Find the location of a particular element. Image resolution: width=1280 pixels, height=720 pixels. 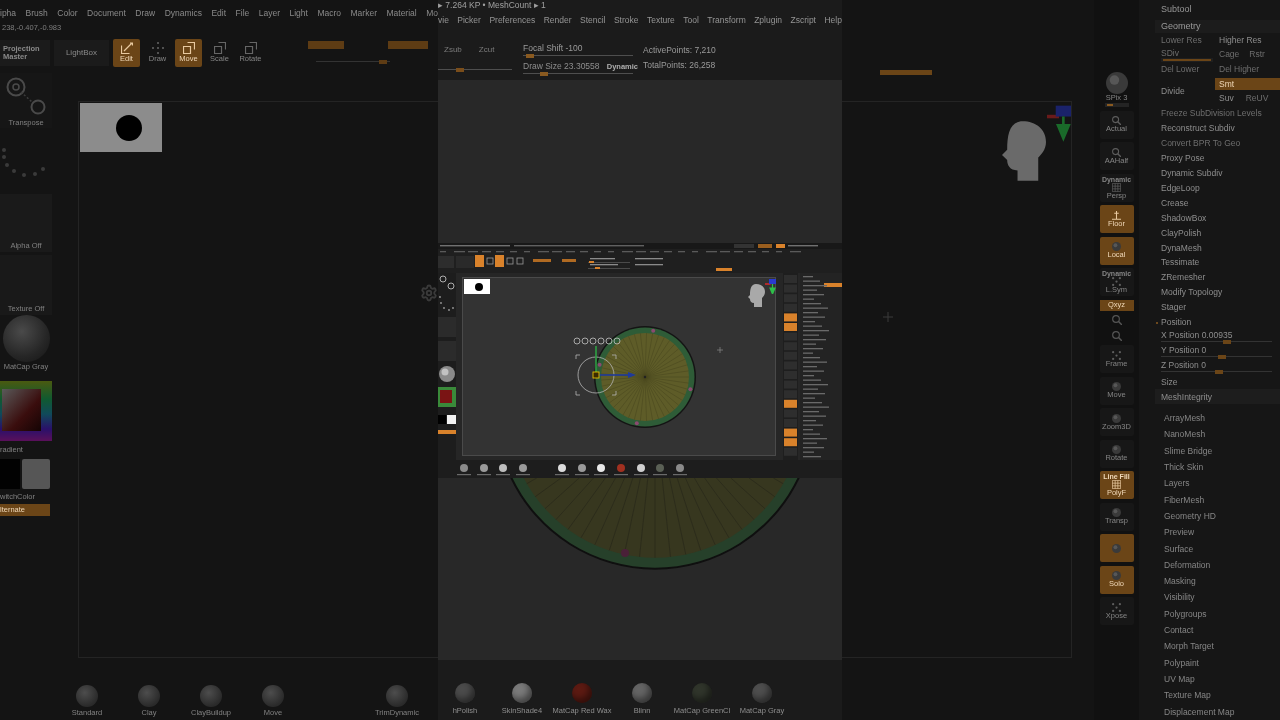

palette-item: Deformation is located at coordinates (1217, 565).